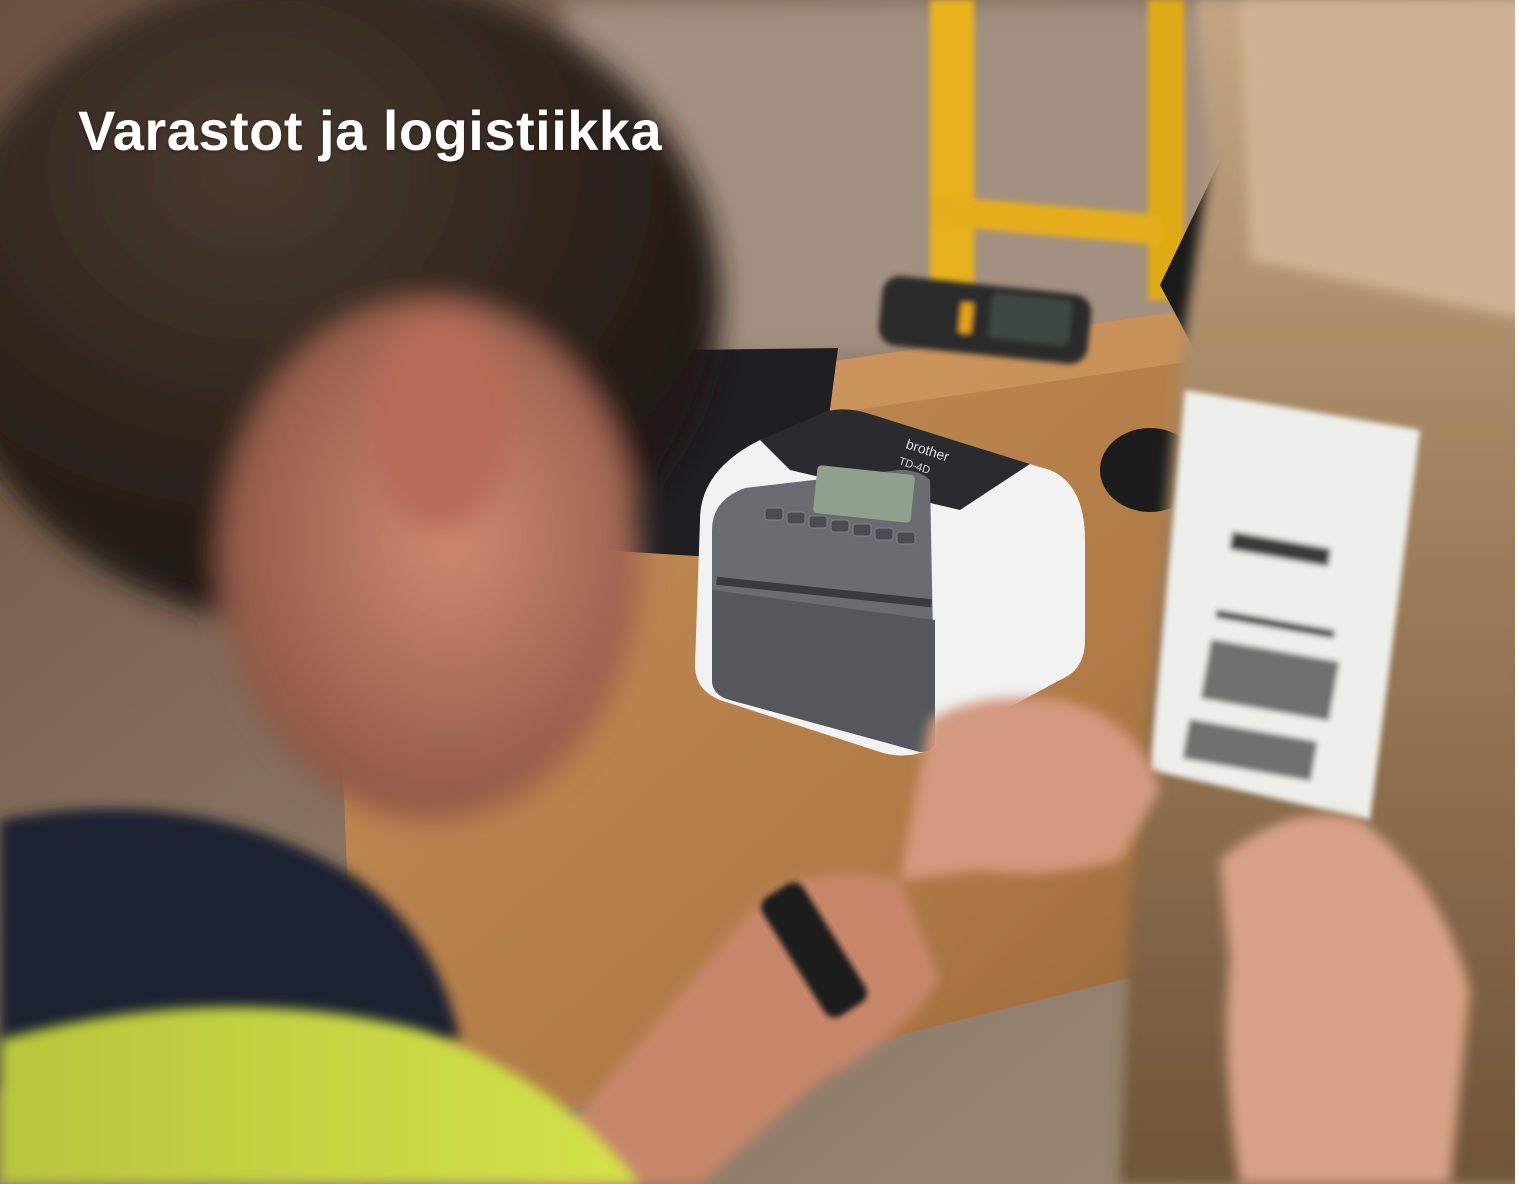  I want to click on hero-title: Varastot ja logistiikka, so click(370, 130).